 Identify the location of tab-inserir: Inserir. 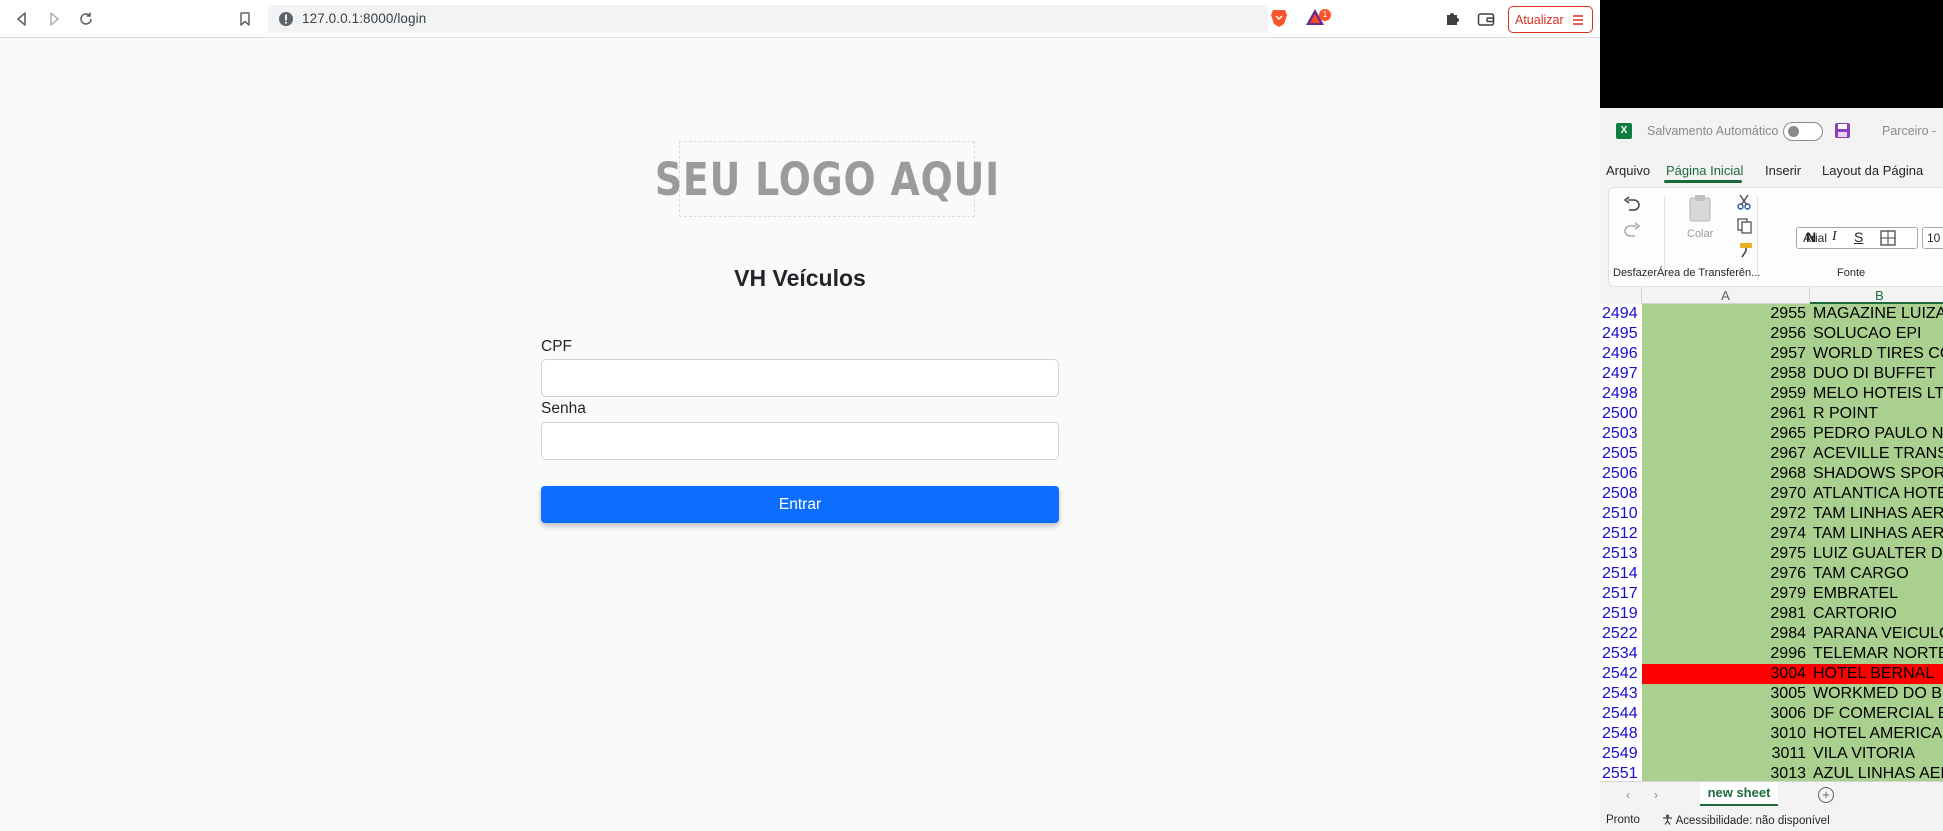
(1783, 170).